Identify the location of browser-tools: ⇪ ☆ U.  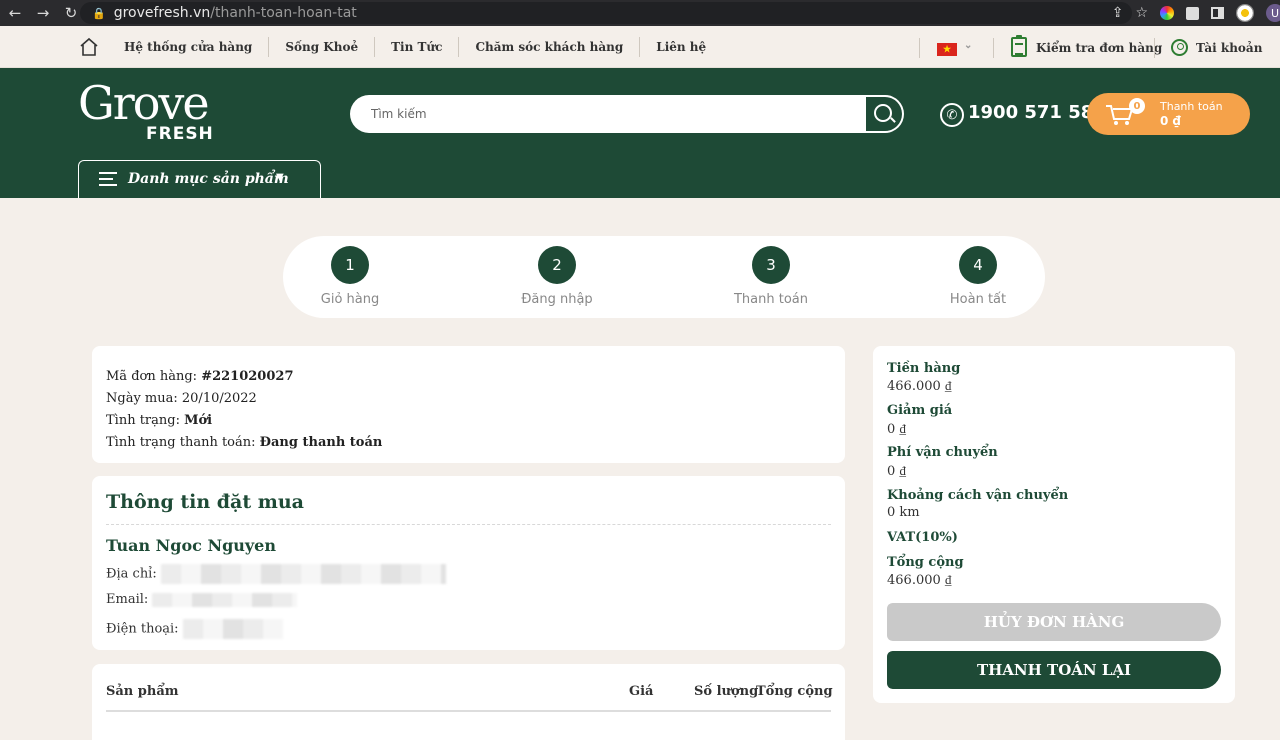
(1196, 13).